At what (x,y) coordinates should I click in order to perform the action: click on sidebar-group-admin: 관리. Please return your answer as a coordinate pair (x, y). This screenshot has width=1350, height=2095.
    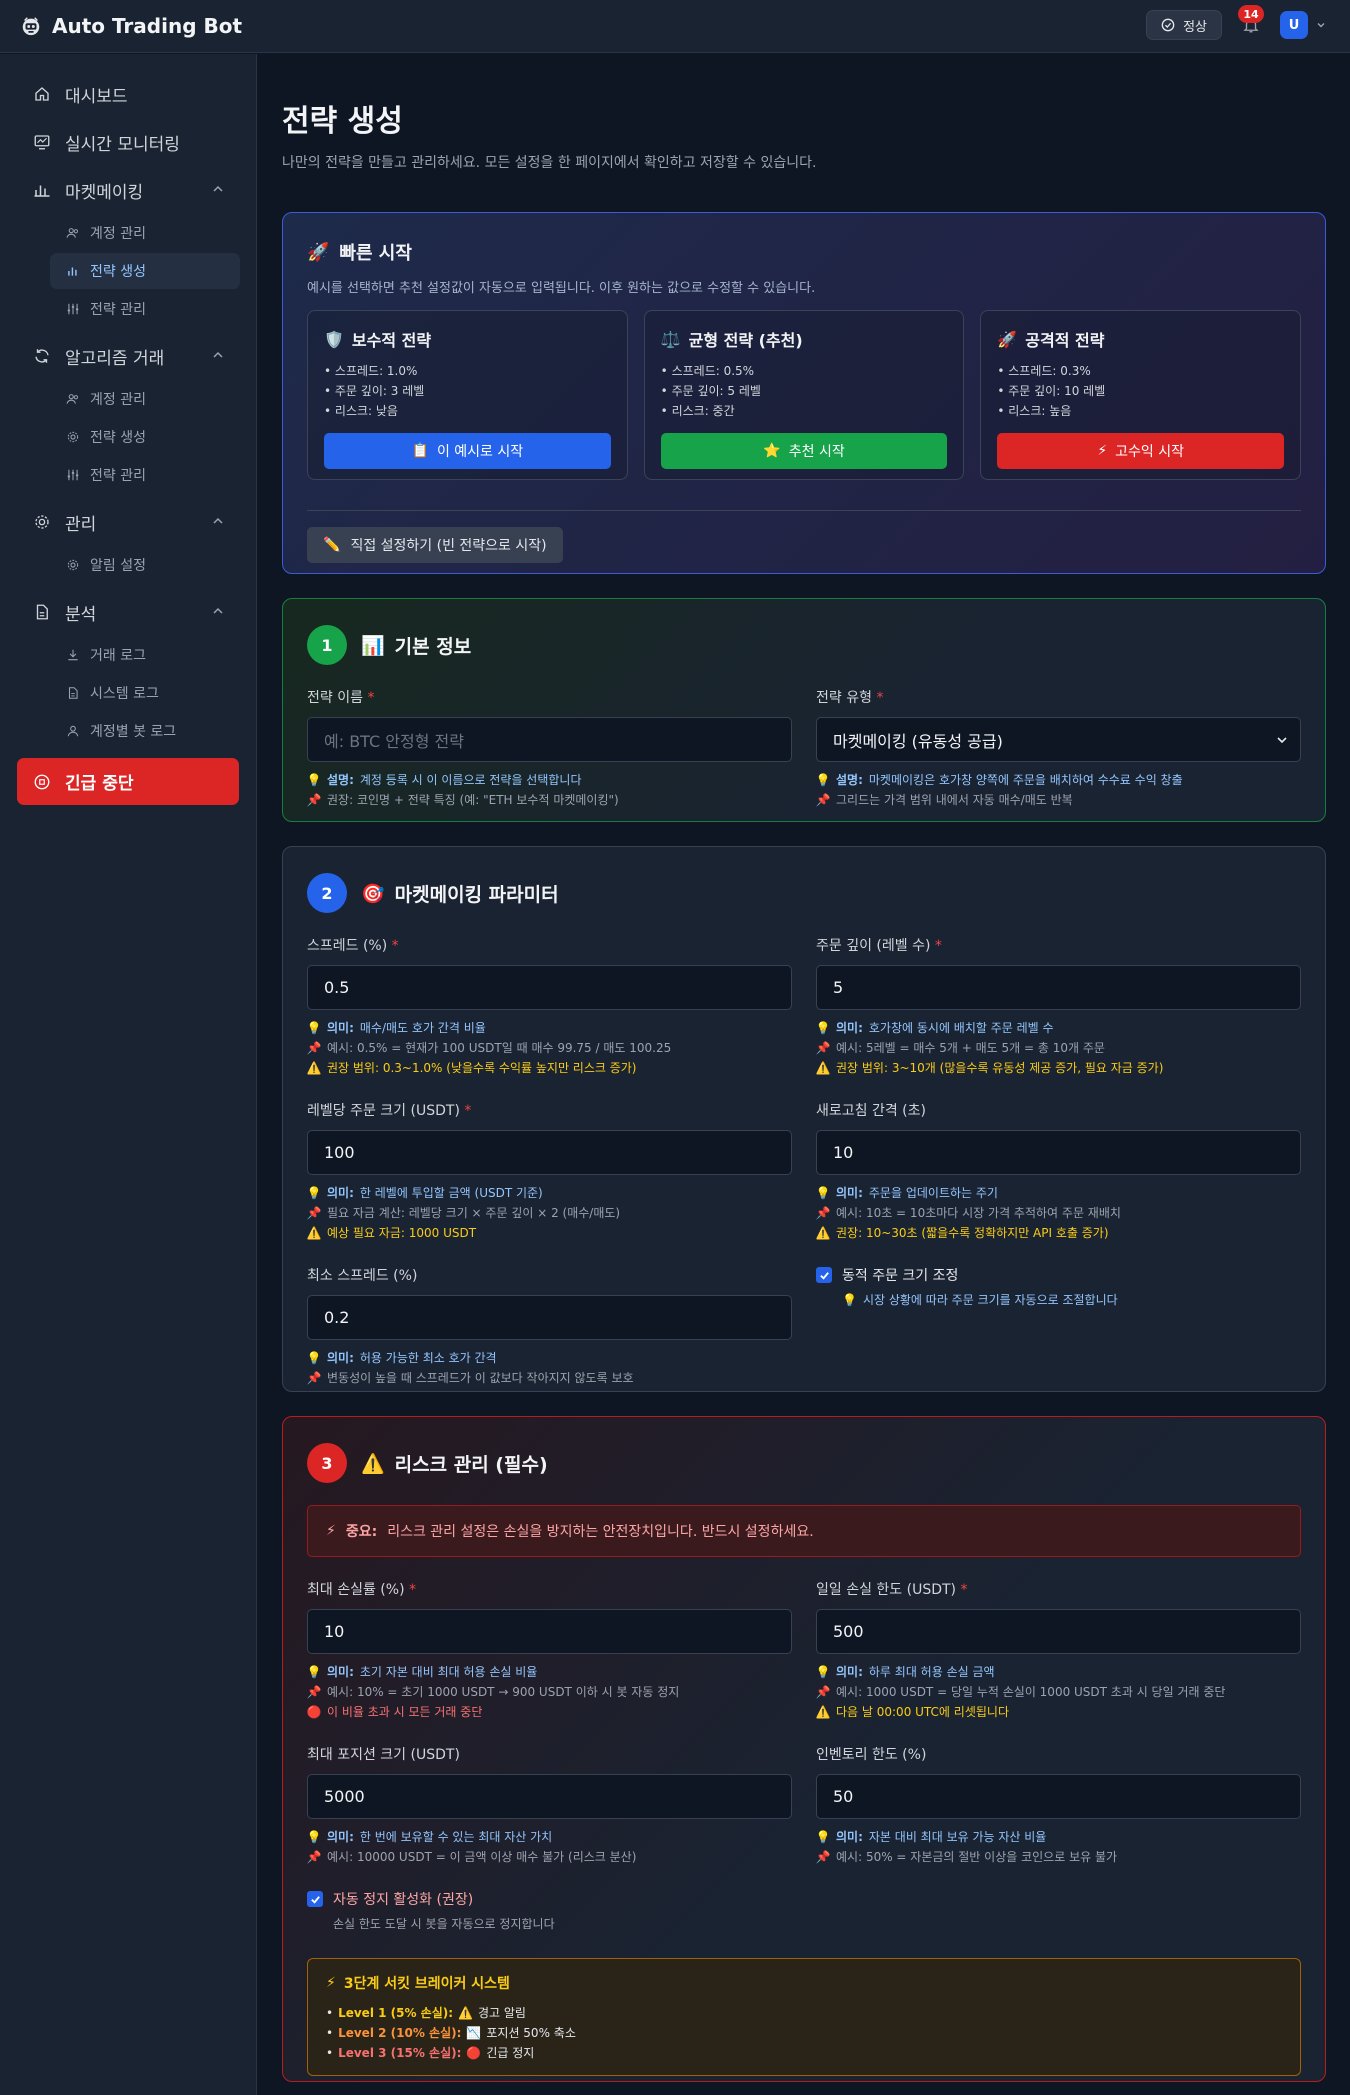
    Looking at the image, I should click on (128, 522).